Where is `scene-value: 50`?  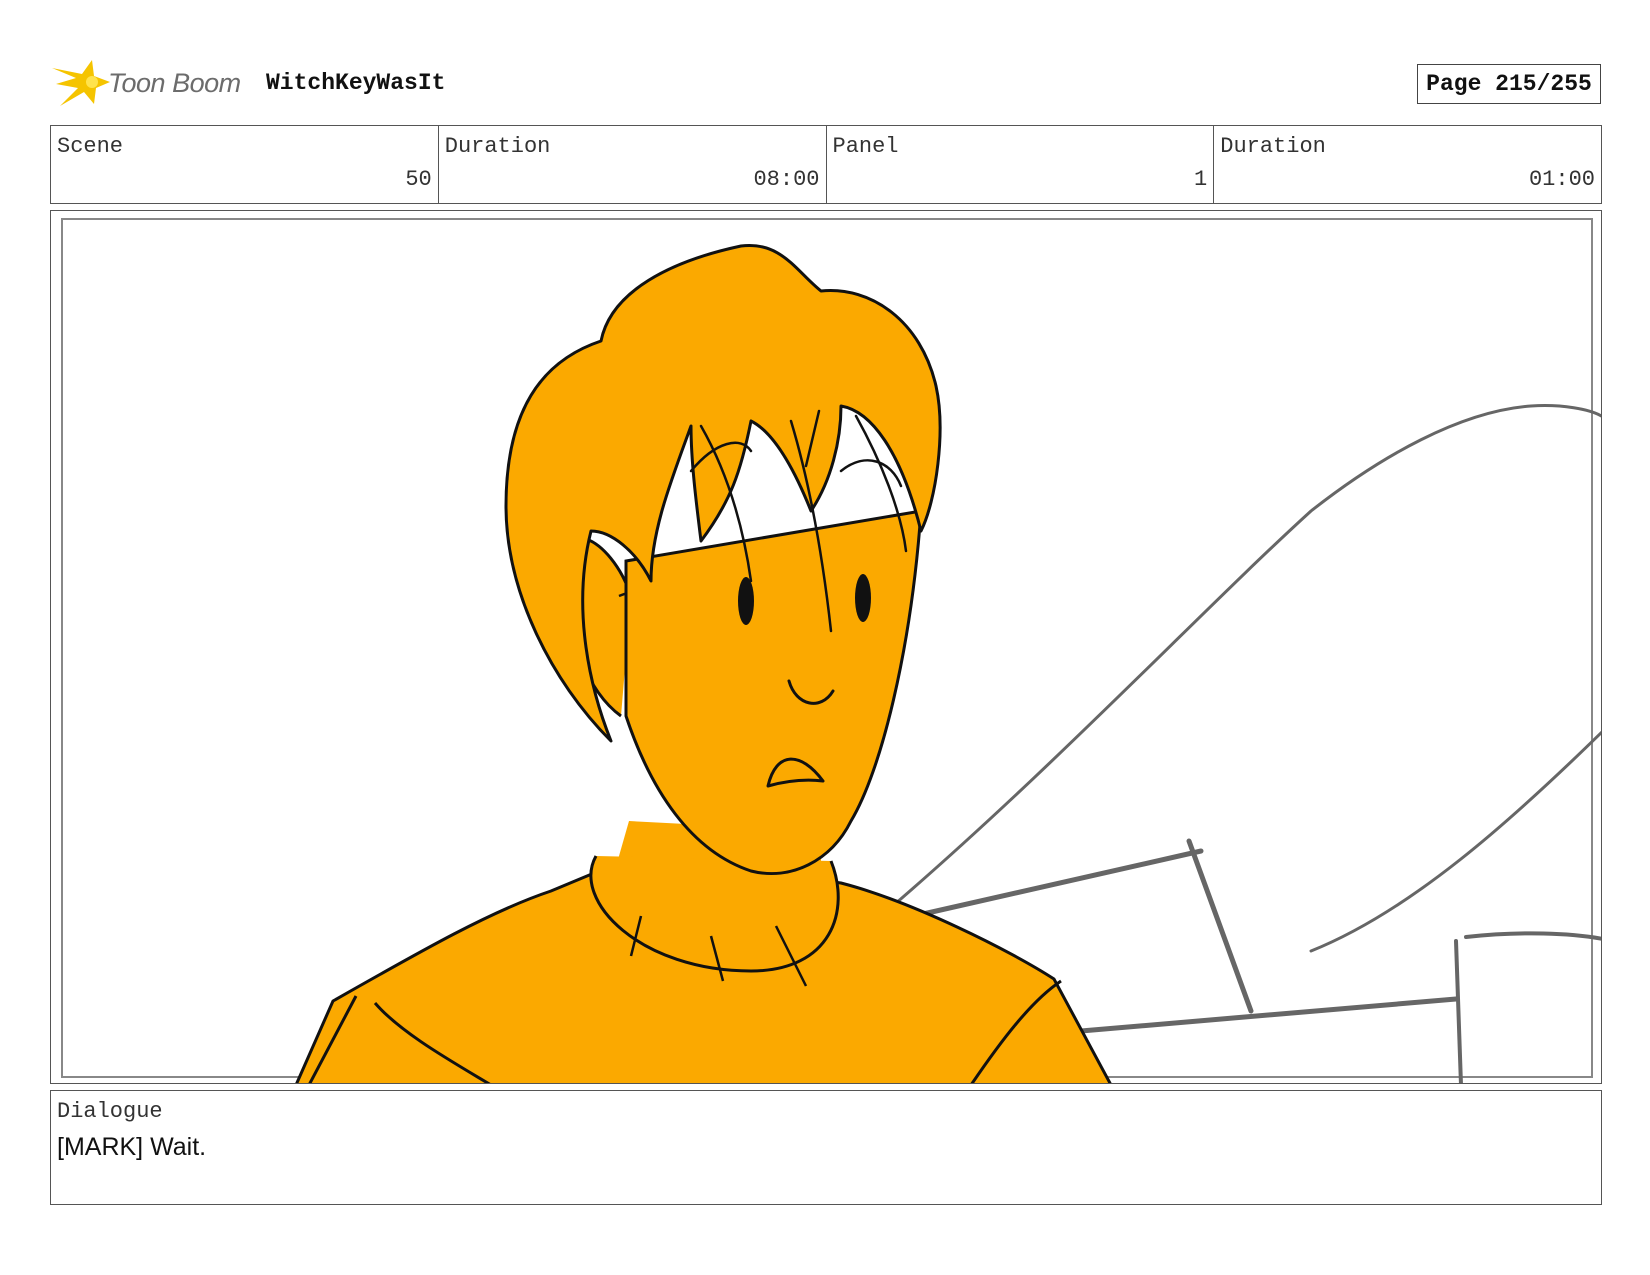 scene-value: 50 is located at coordinates (418, 179).